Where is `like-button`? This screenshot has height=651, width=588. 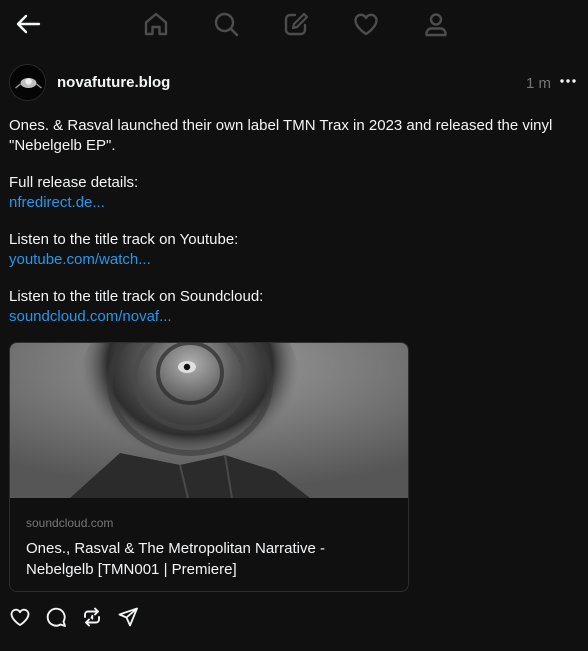
like-button is located at coordinates (20, 617).